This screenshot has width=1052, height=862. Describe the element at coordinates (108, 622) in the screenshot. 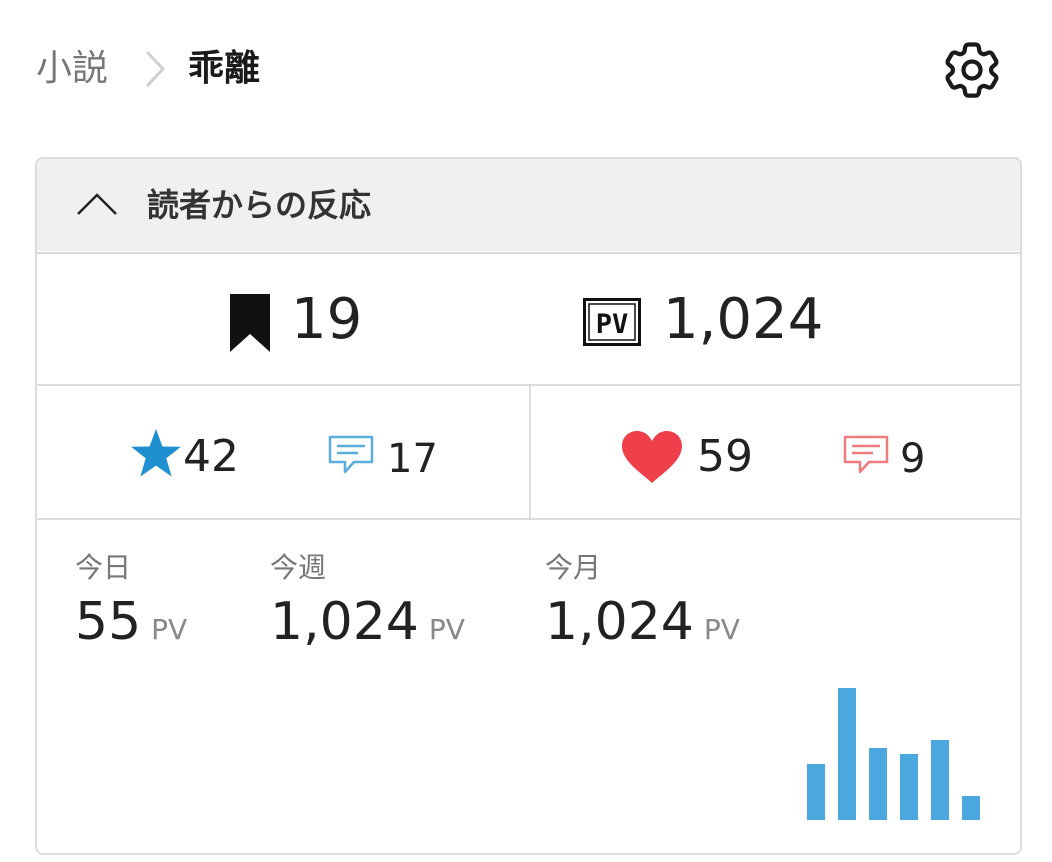

I see `stat-value: 55` at that location.